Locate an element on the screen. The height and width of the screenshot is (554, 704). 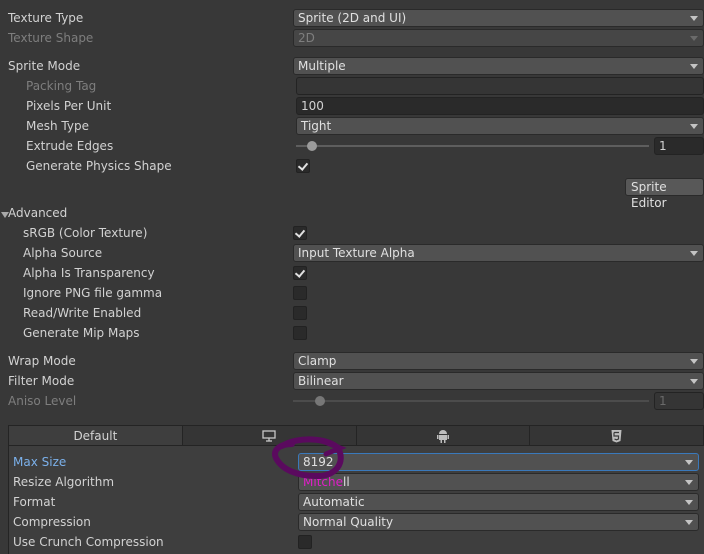
aniso-level-input: 1 is located at coordinates (679, 401).